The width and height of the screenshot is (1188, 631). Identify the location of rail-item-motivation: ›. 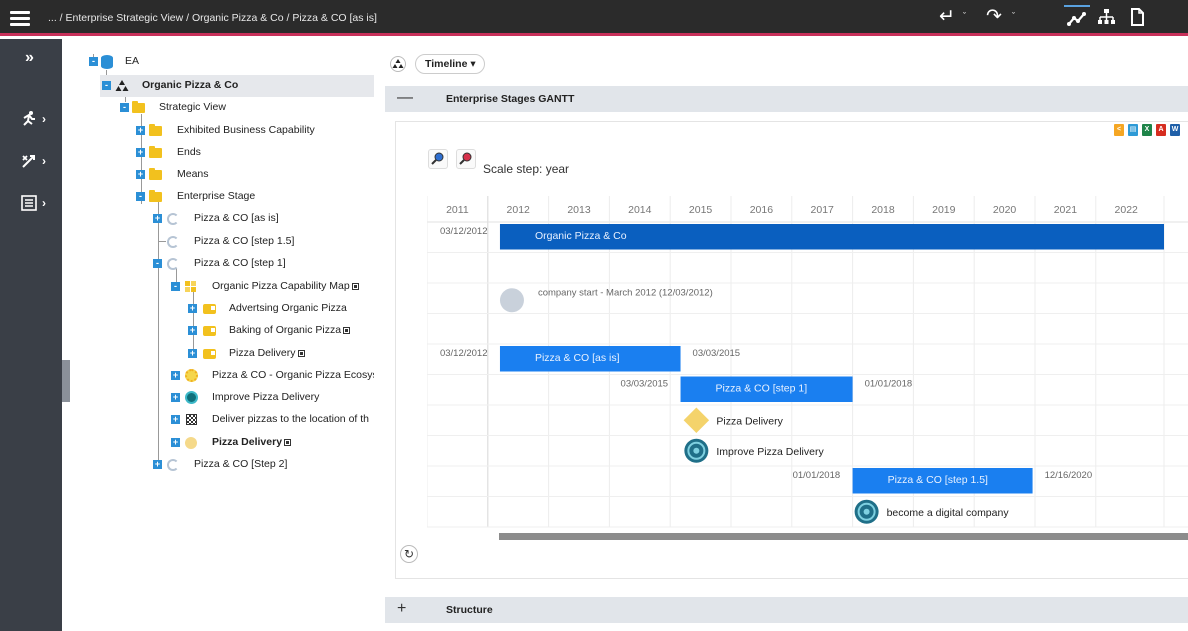
(31, 119).